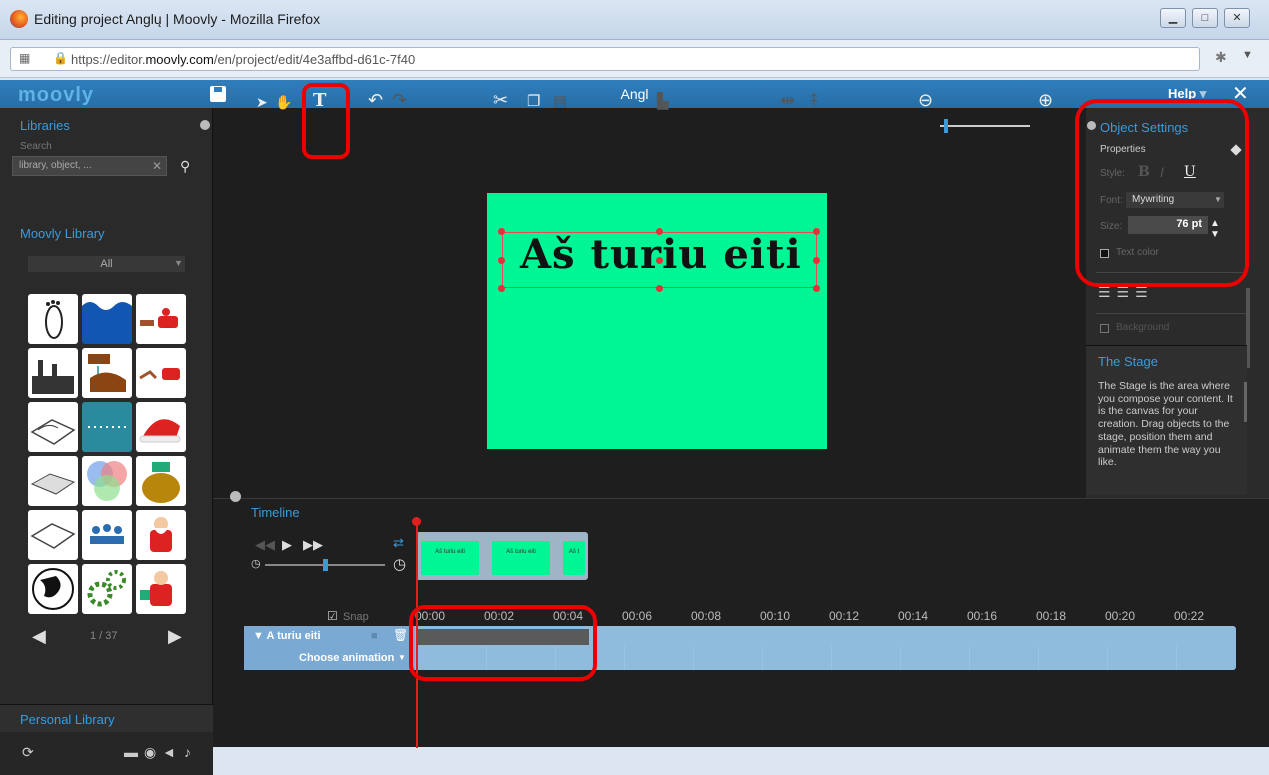 The width and height of the screenshot is (1269, 775). I want to click on video-icon: ▬, so click(131, 752).